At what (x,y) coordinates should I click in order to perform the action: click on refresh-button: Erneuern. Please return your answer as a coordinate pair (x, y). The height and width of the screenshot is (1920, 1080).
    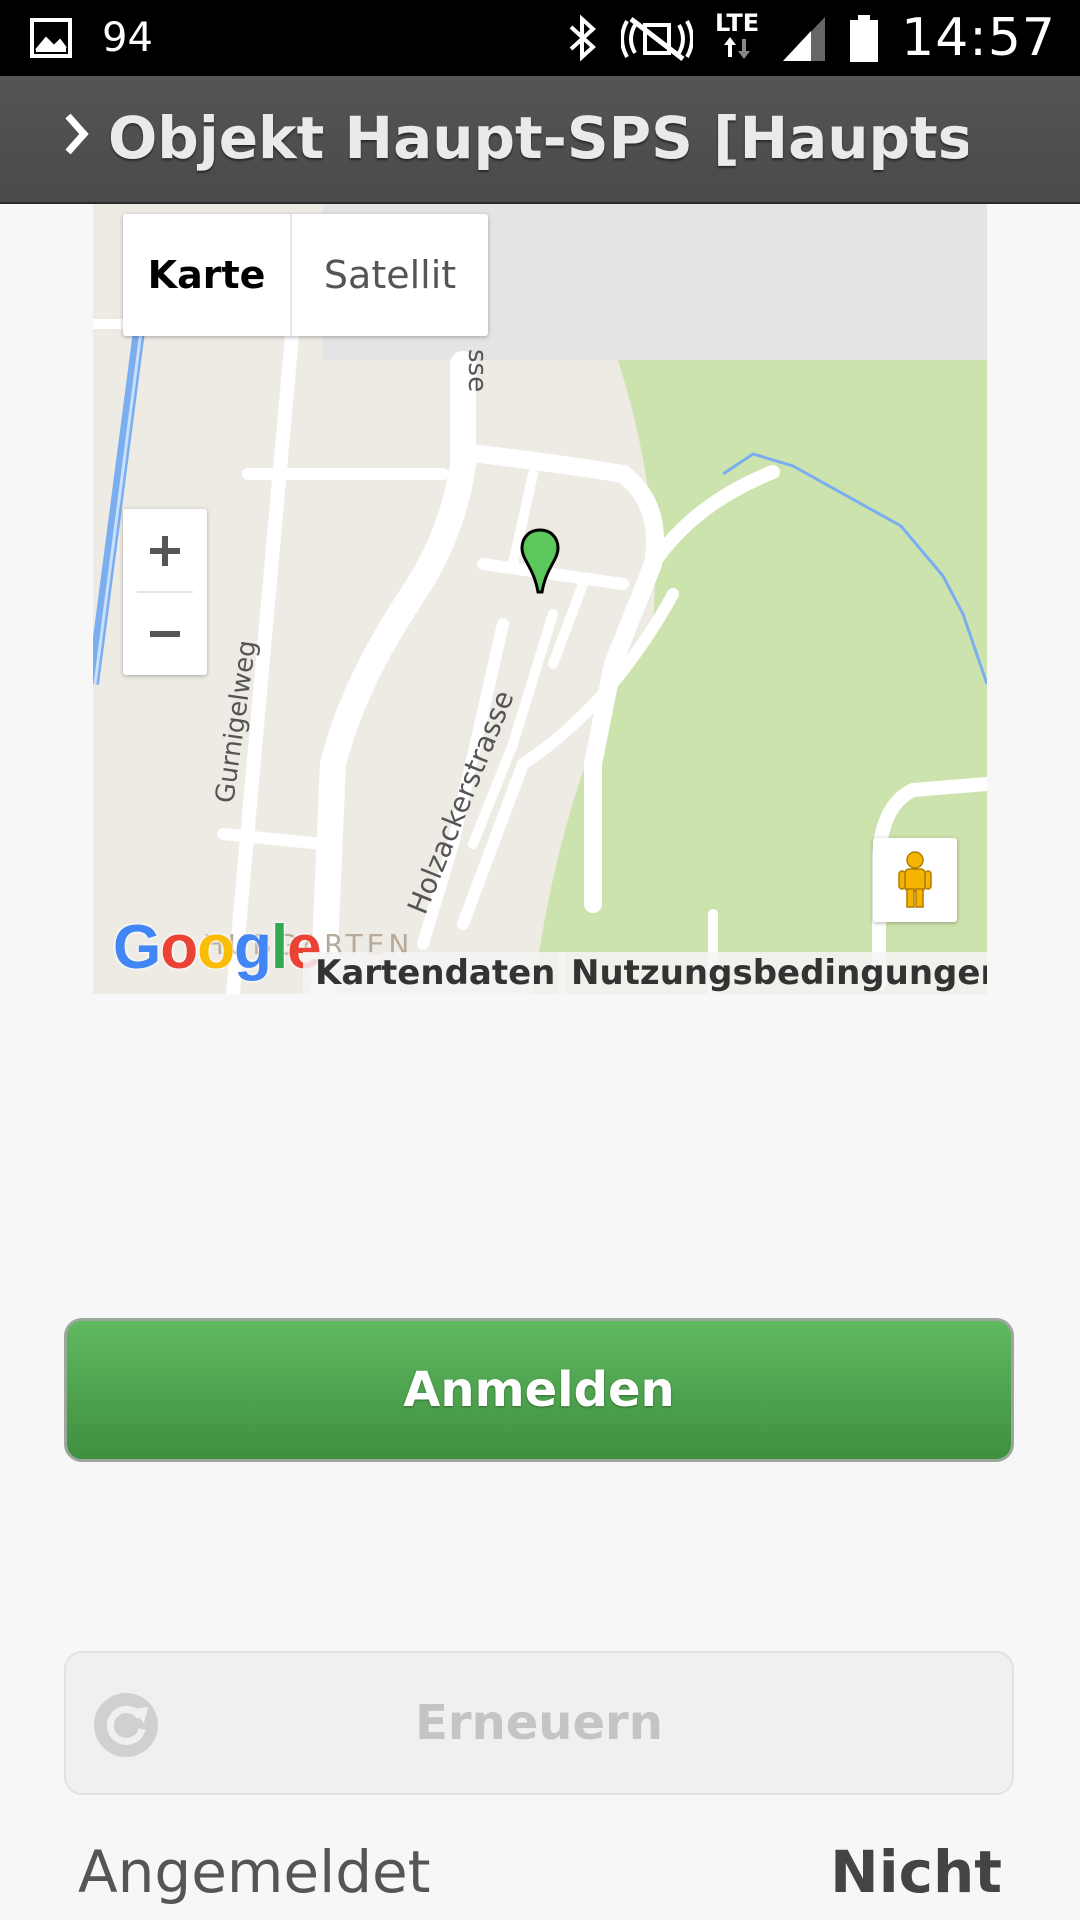
    Looking at the image, I should click on (539, 1723).